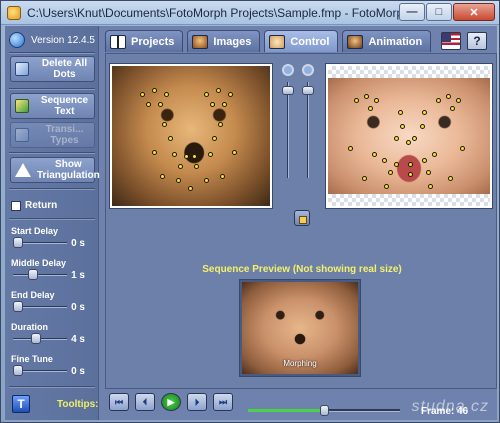  I want to click on tab-images: Images, so click(224, 41).